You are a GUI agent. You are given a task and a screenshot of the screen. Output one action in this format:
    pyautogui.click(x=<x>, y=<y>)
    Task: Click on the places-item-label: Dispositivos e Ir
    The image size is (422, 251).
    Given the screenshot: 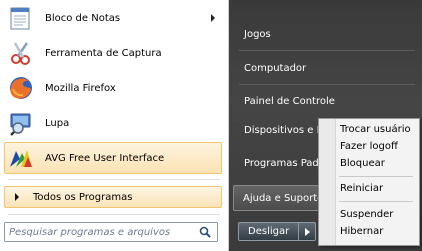 What is the action you would take?
    pyautogui.click(x=284, y=130)
    